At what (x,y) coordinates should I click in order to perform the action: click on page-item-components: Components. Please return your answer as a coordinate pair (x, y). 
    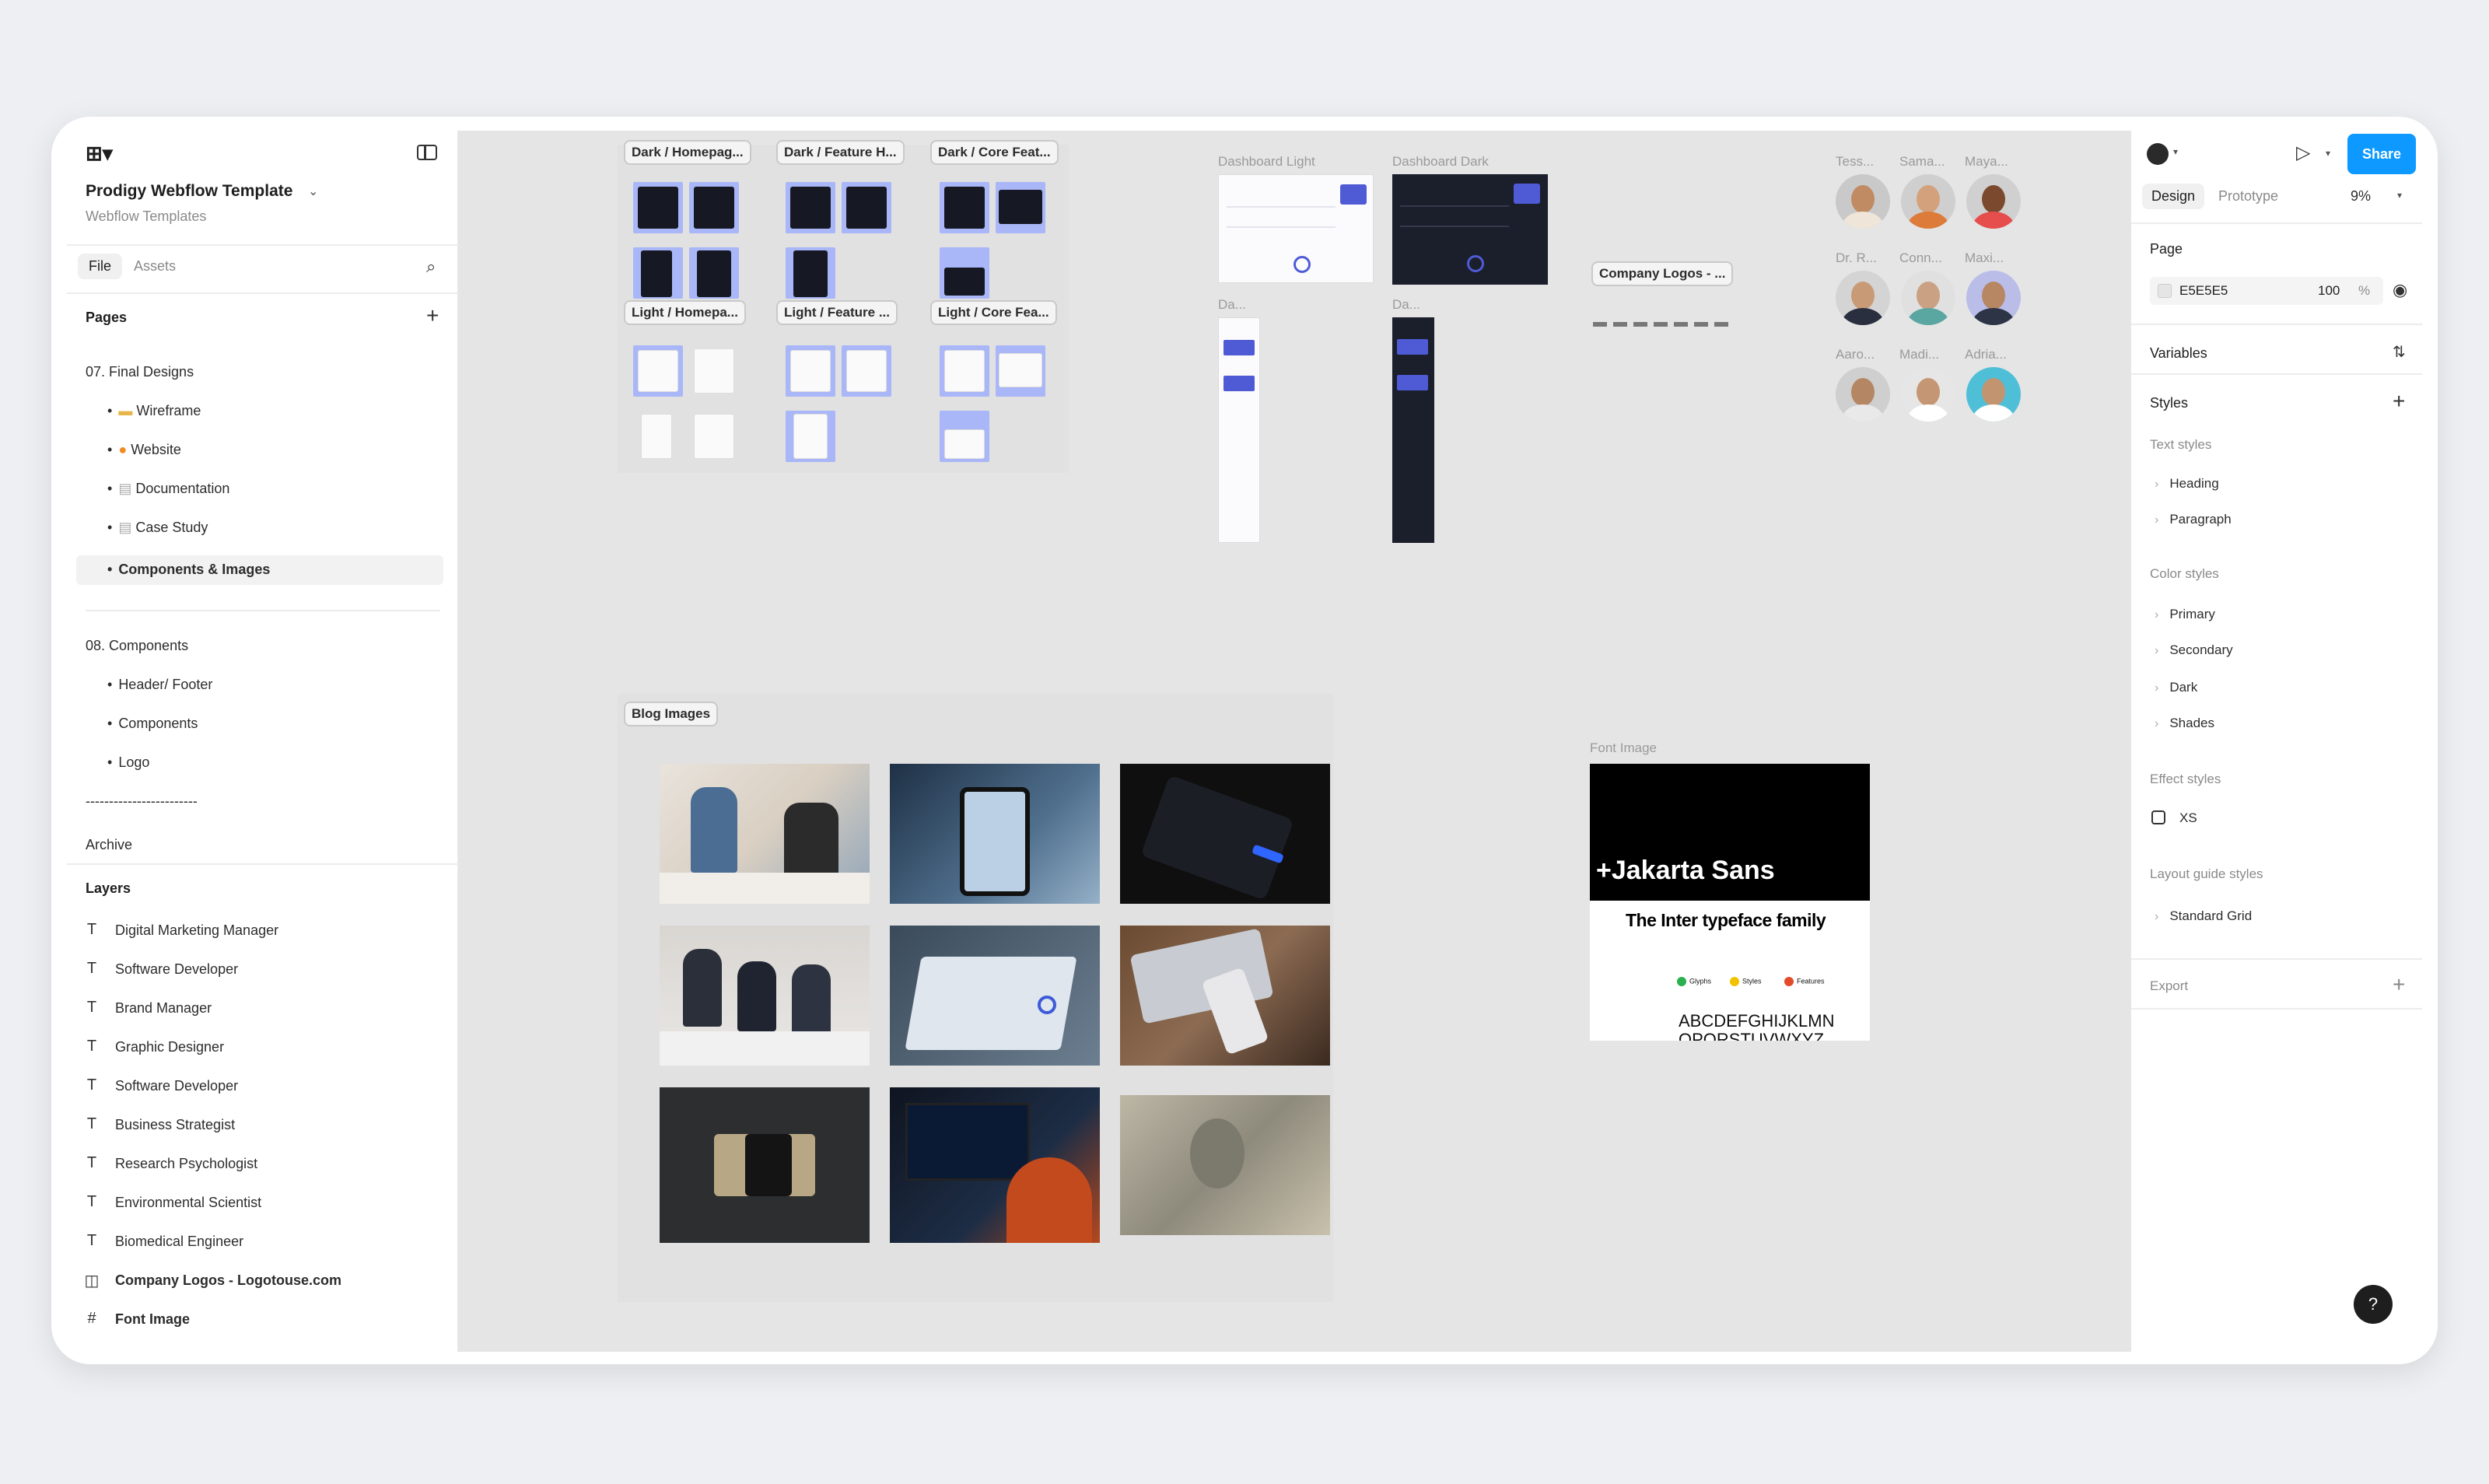
    Looking at the image, I should click on (152, 724).